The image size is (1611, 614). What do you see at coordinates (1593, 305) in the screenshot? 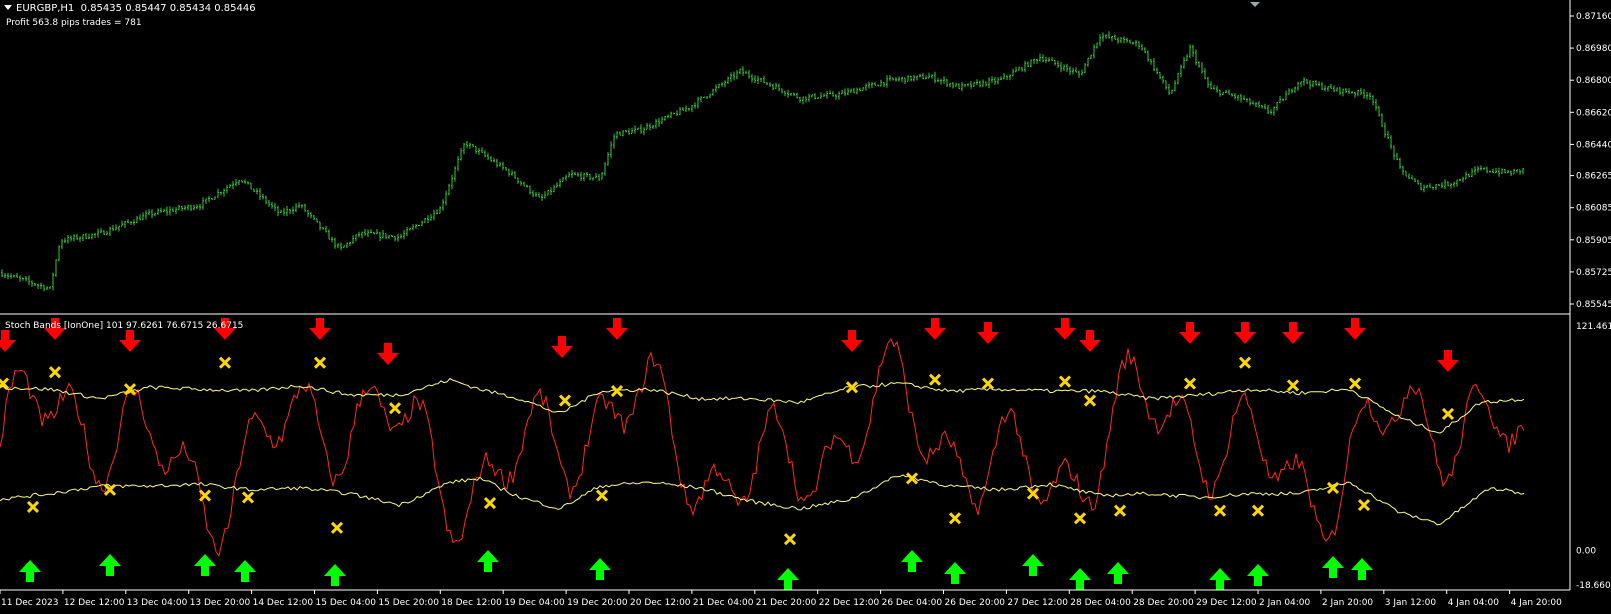
I see `price-tick-label: 0.85545` at bounding box center [1593, 305].